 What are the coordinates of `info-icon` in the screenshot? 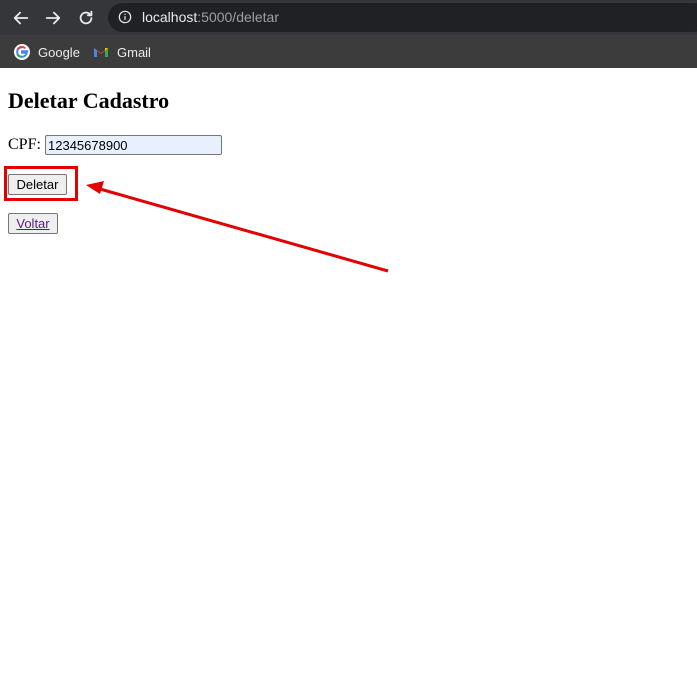 It's located at (125, 17).